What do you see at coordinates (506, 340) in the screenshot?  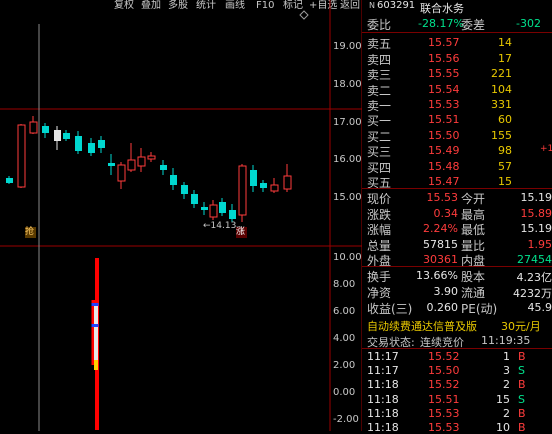 I see `trade-status-time: 11:19:35` at bounding box center [506, 340].